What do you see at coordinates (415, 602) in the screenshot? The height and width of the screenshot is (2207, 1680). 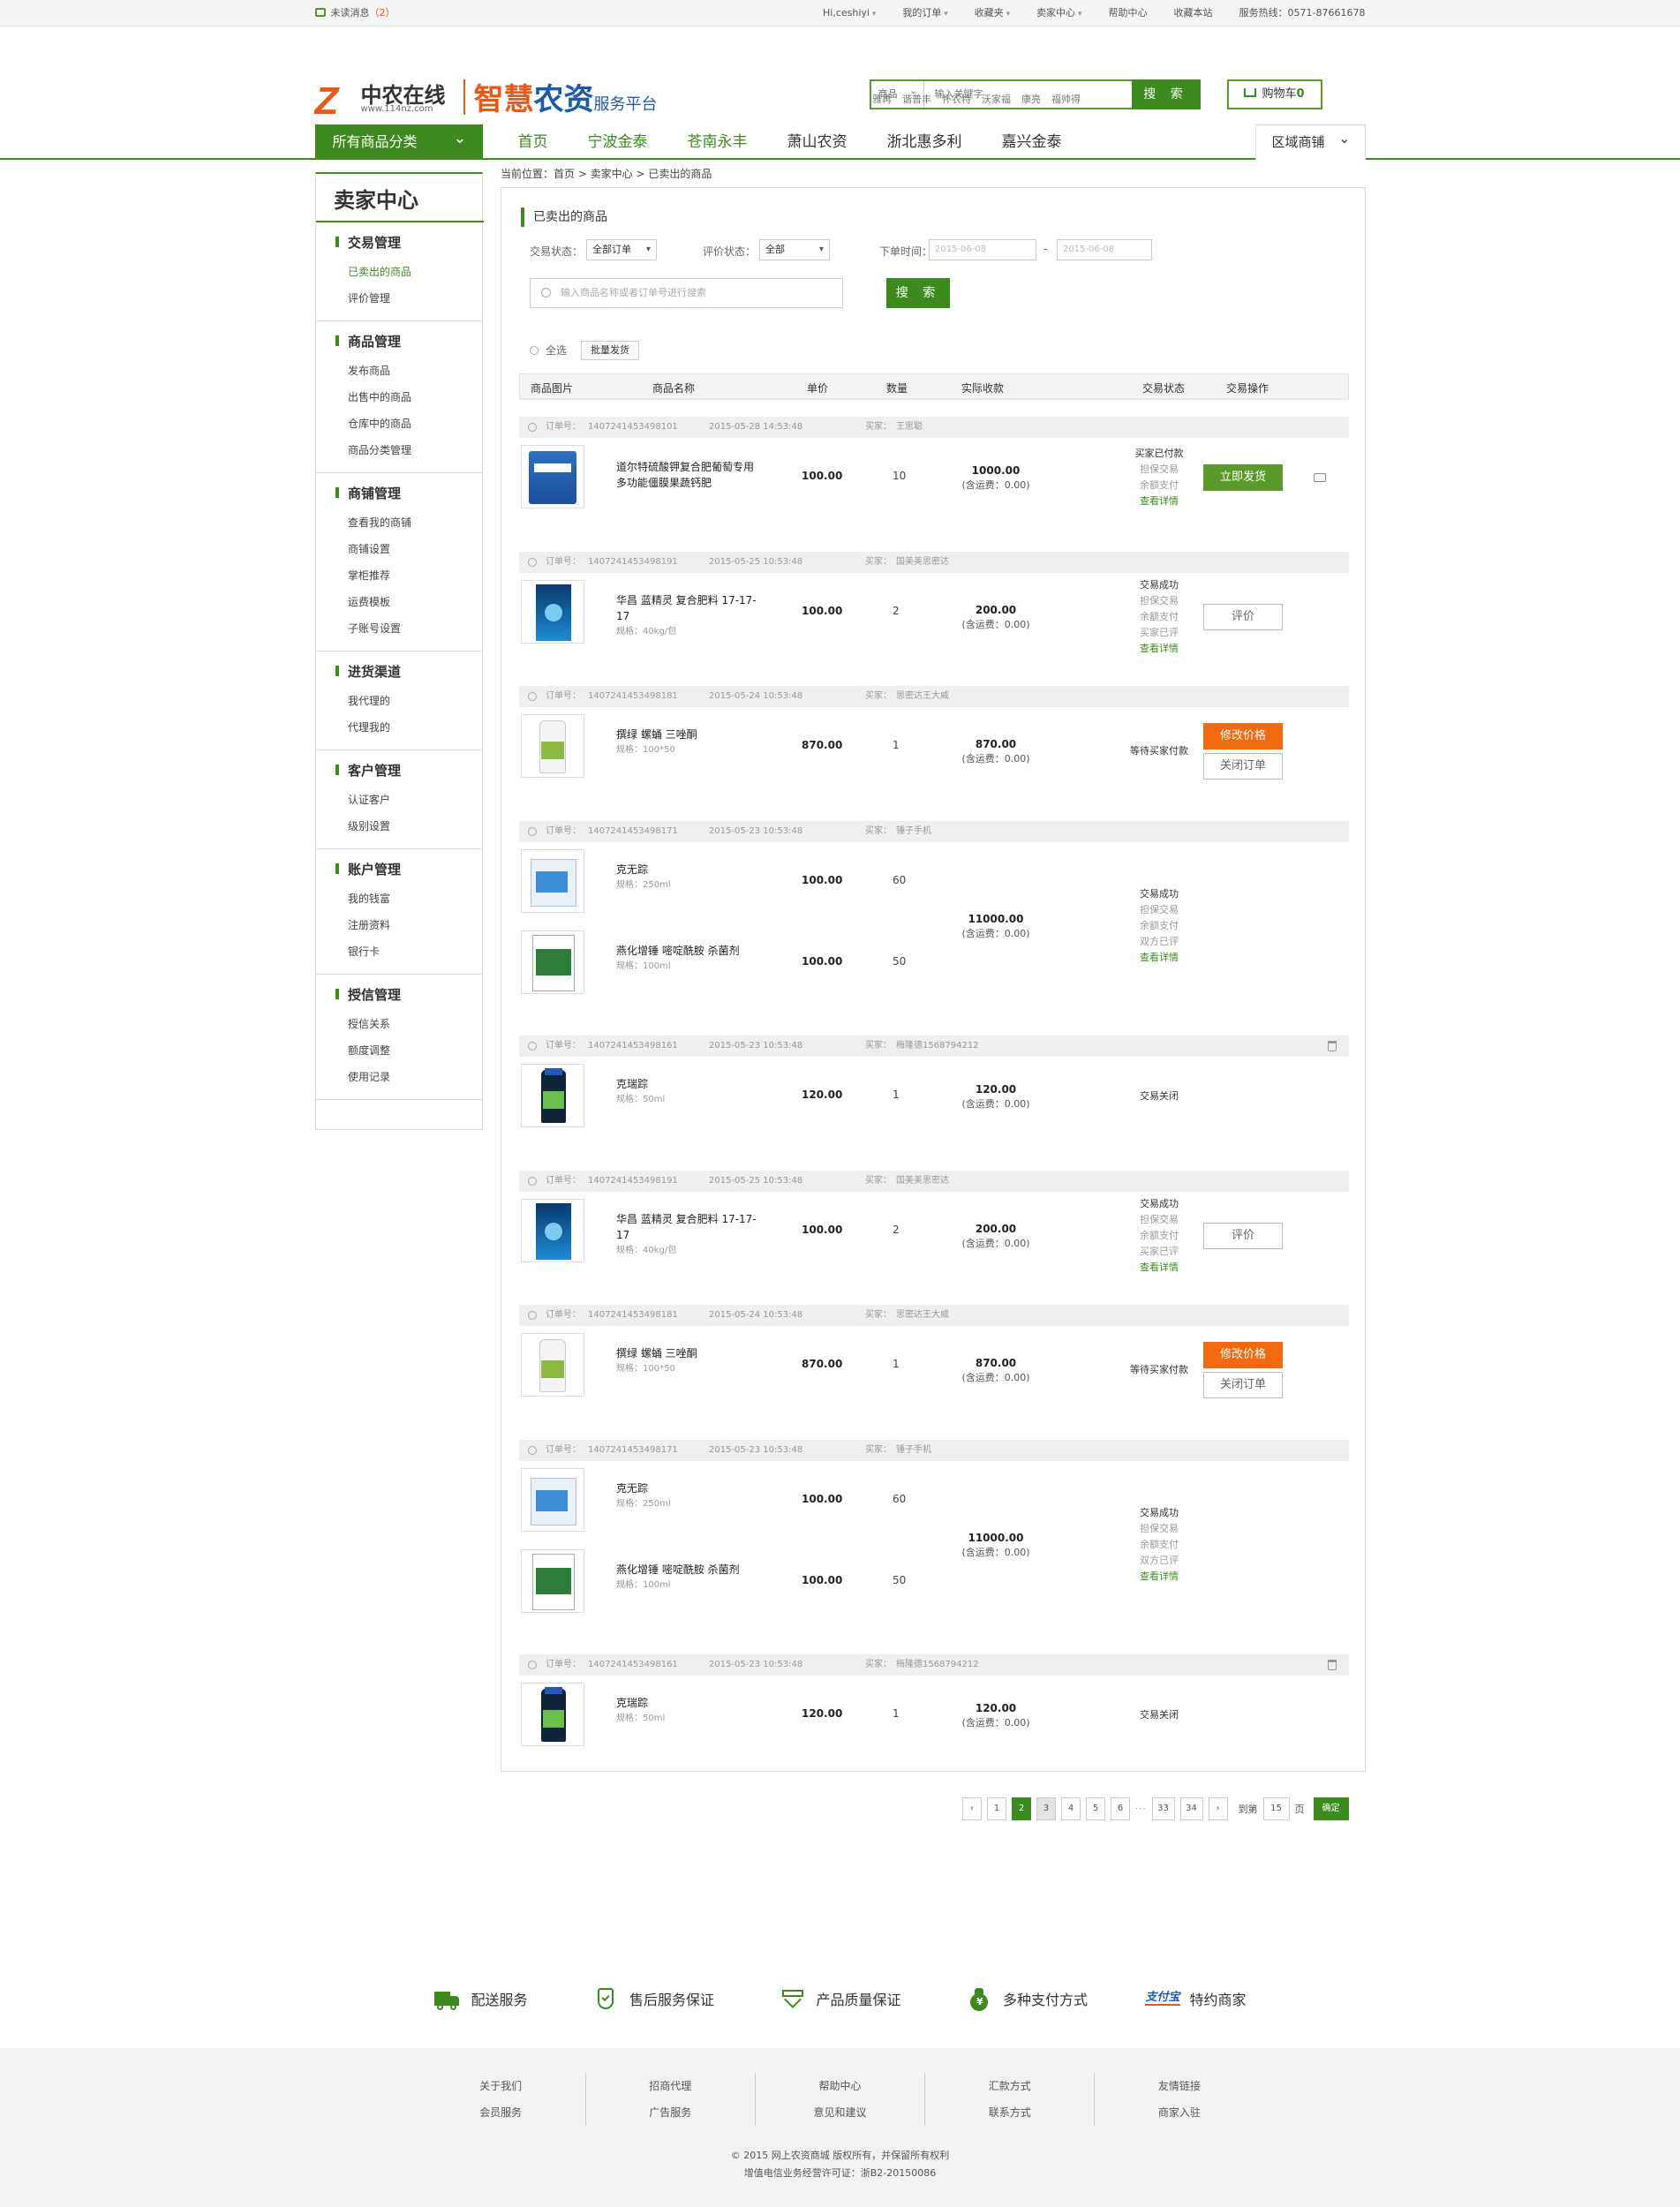 I see `sidebar-item: 运费模板` at bounding box center [415, 602].